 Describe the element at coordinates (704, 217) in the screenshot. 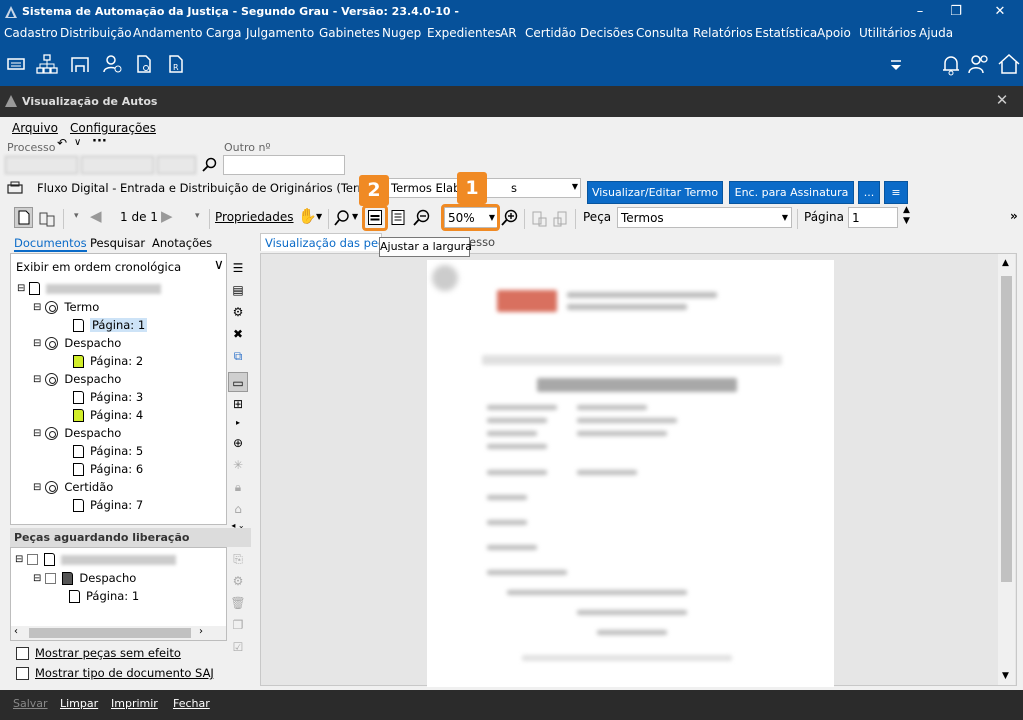

I see `peca-select: Termos ▼` at that location.